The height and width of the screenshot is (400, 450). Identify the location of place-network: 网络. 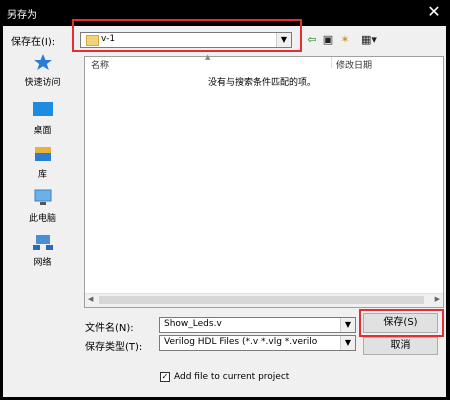
(42, 253).